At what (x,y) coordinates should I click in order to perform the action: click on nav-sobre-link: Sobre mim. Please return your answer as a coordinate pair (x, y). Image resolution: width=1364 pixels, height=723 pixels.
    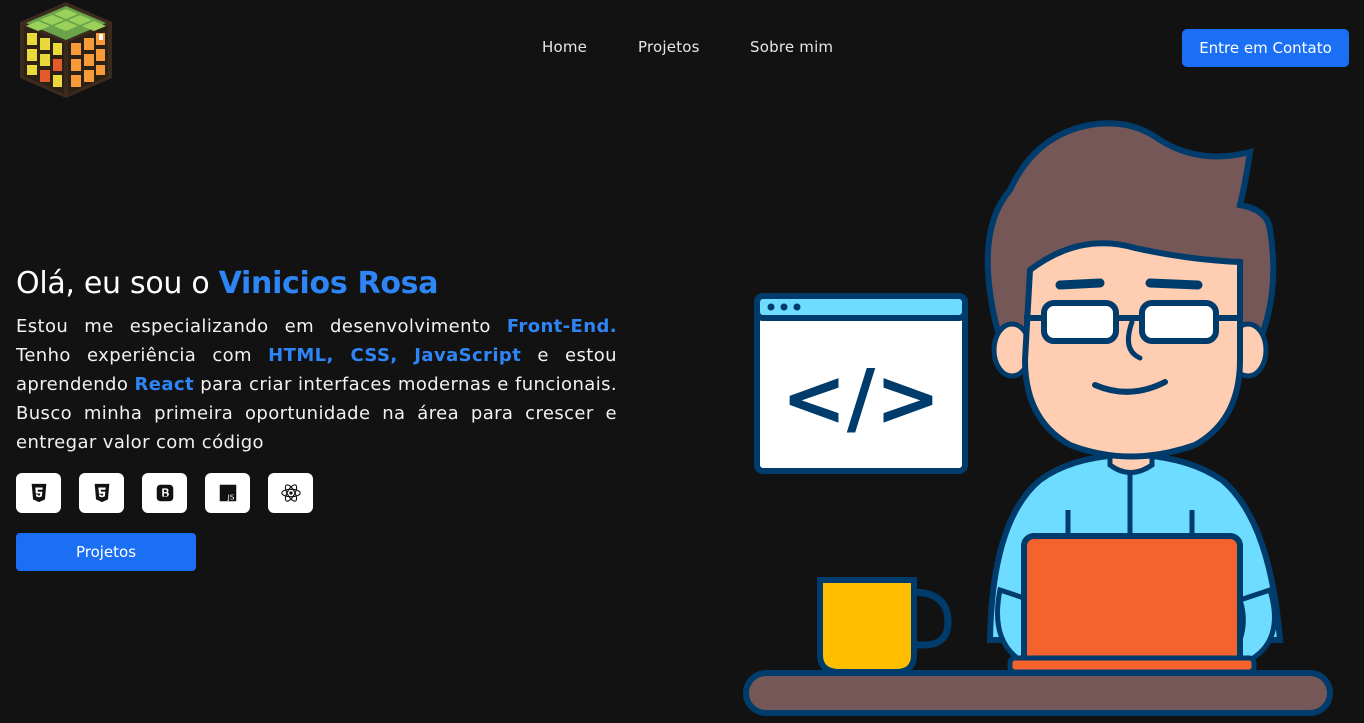
    Looking at the image, I should click on (791, 47).